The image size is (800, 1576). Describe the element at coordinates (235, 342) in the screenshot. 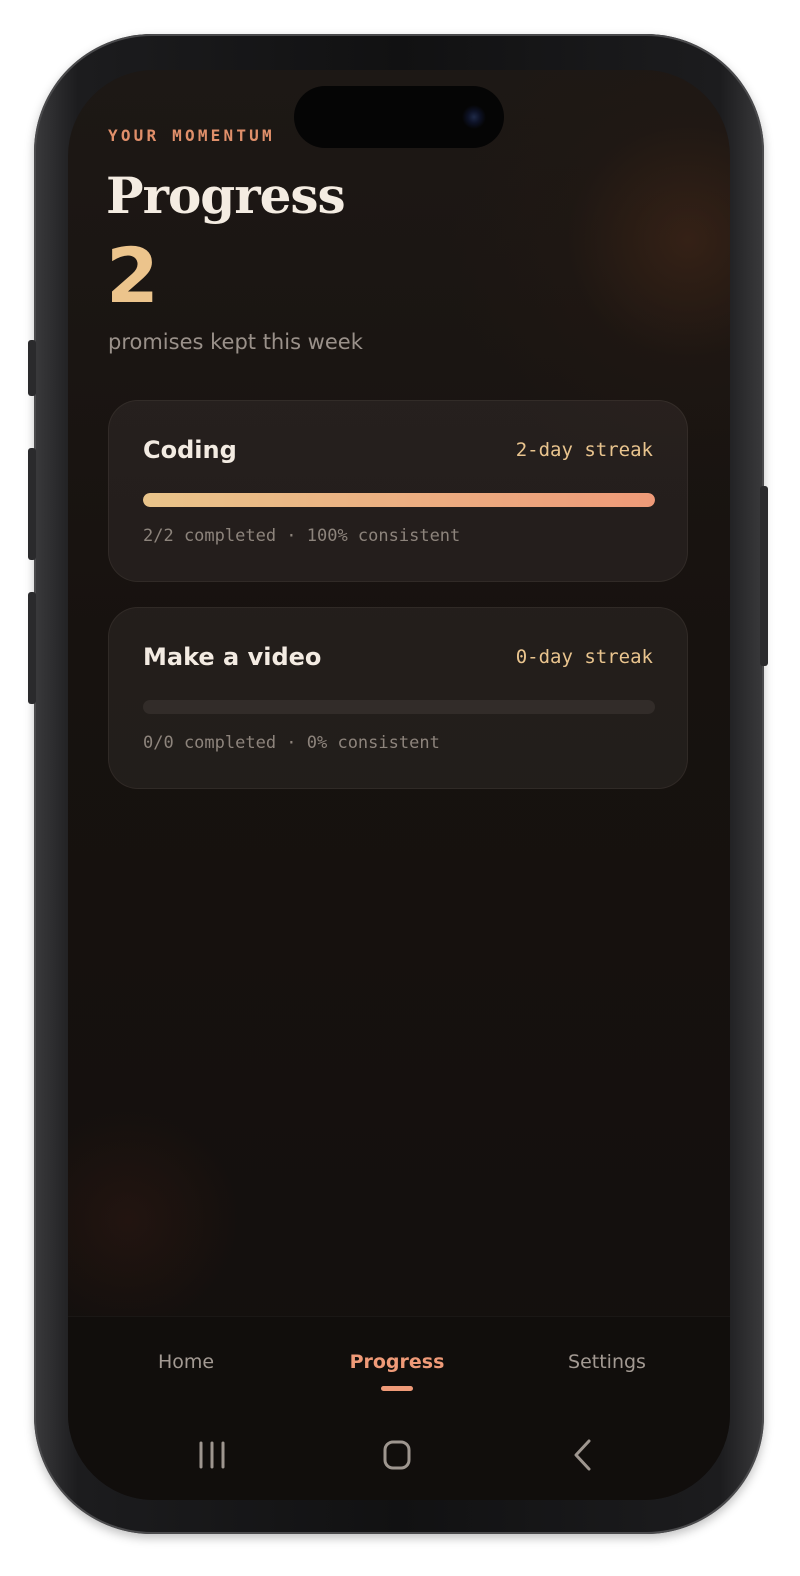

I see `promises-kept-caption: promises kept this week` at that location.